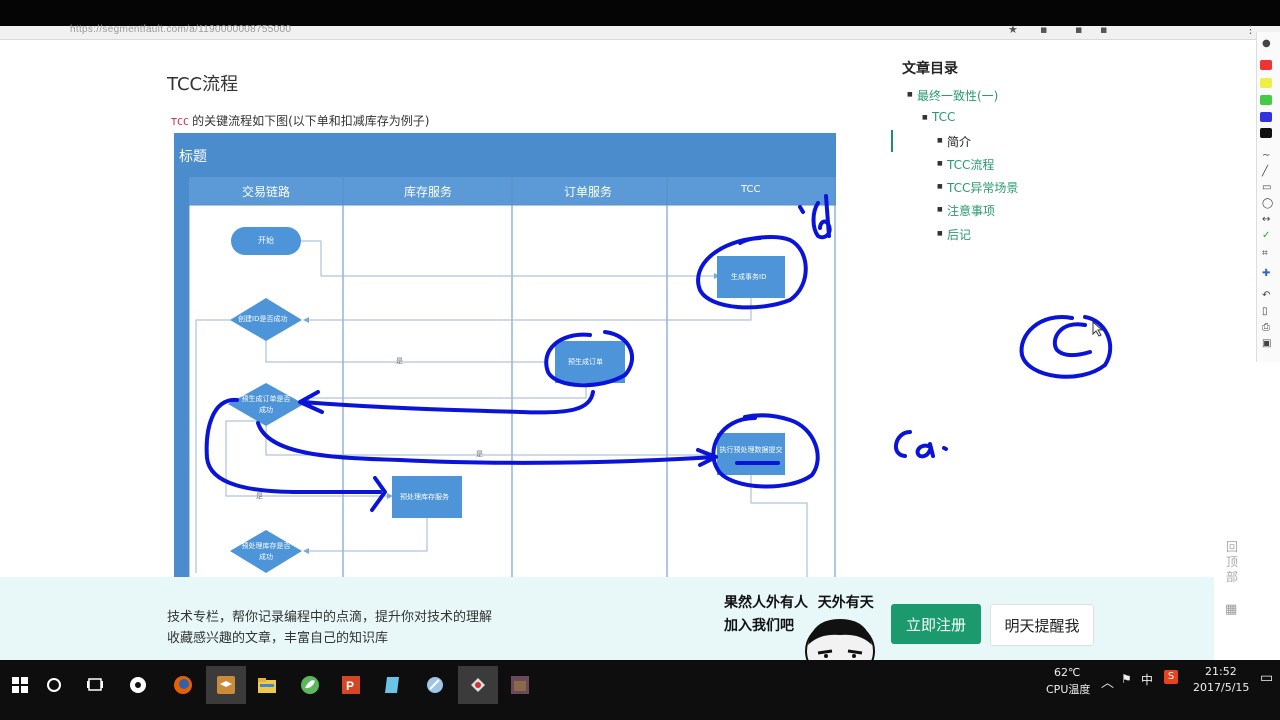  Describe the element at coordinates (1269, 311) in the screenshot. I see `page-icon: ▯` at that location.